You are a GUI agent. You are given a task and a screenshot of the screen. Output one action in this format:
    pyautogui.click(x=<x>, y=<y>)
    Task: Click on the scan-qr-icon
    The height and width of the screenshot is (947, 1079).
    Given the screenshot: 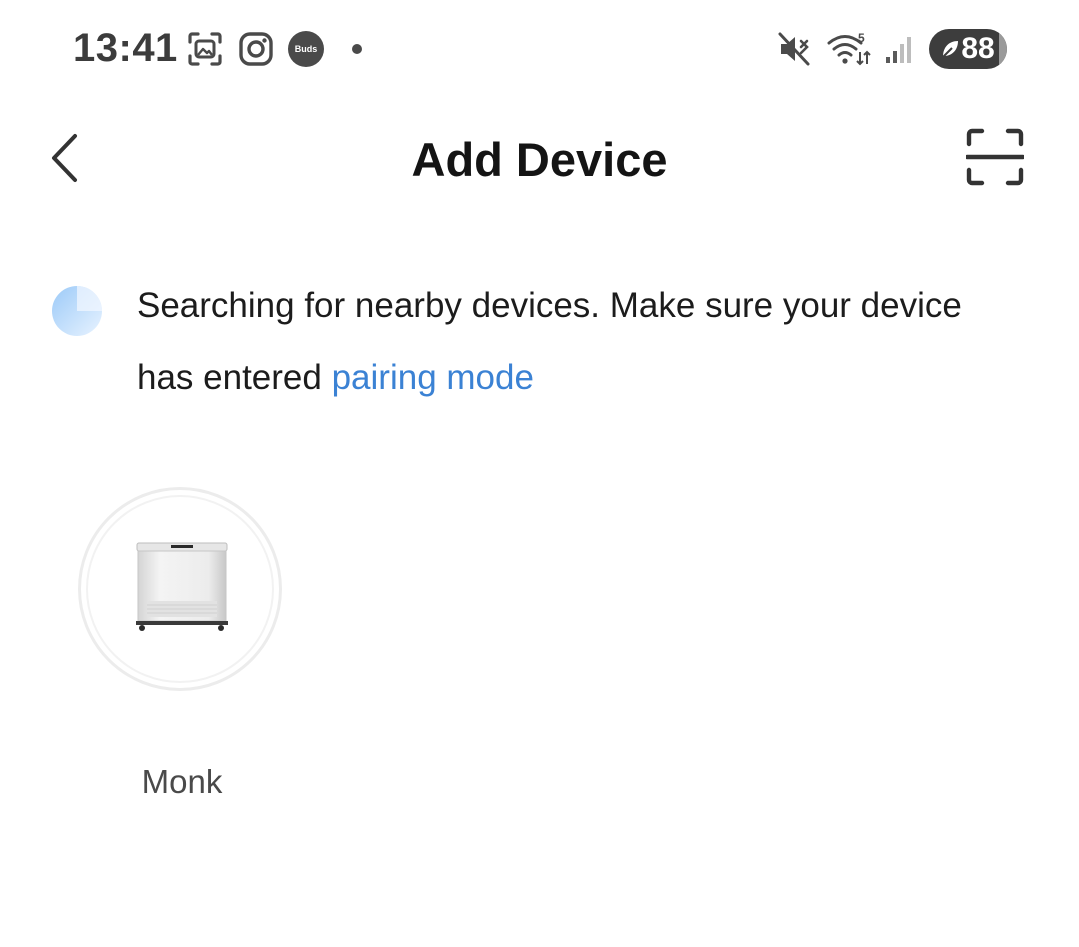 What is the action you would take?
    pyautogui.click(x=995, y=159)
    